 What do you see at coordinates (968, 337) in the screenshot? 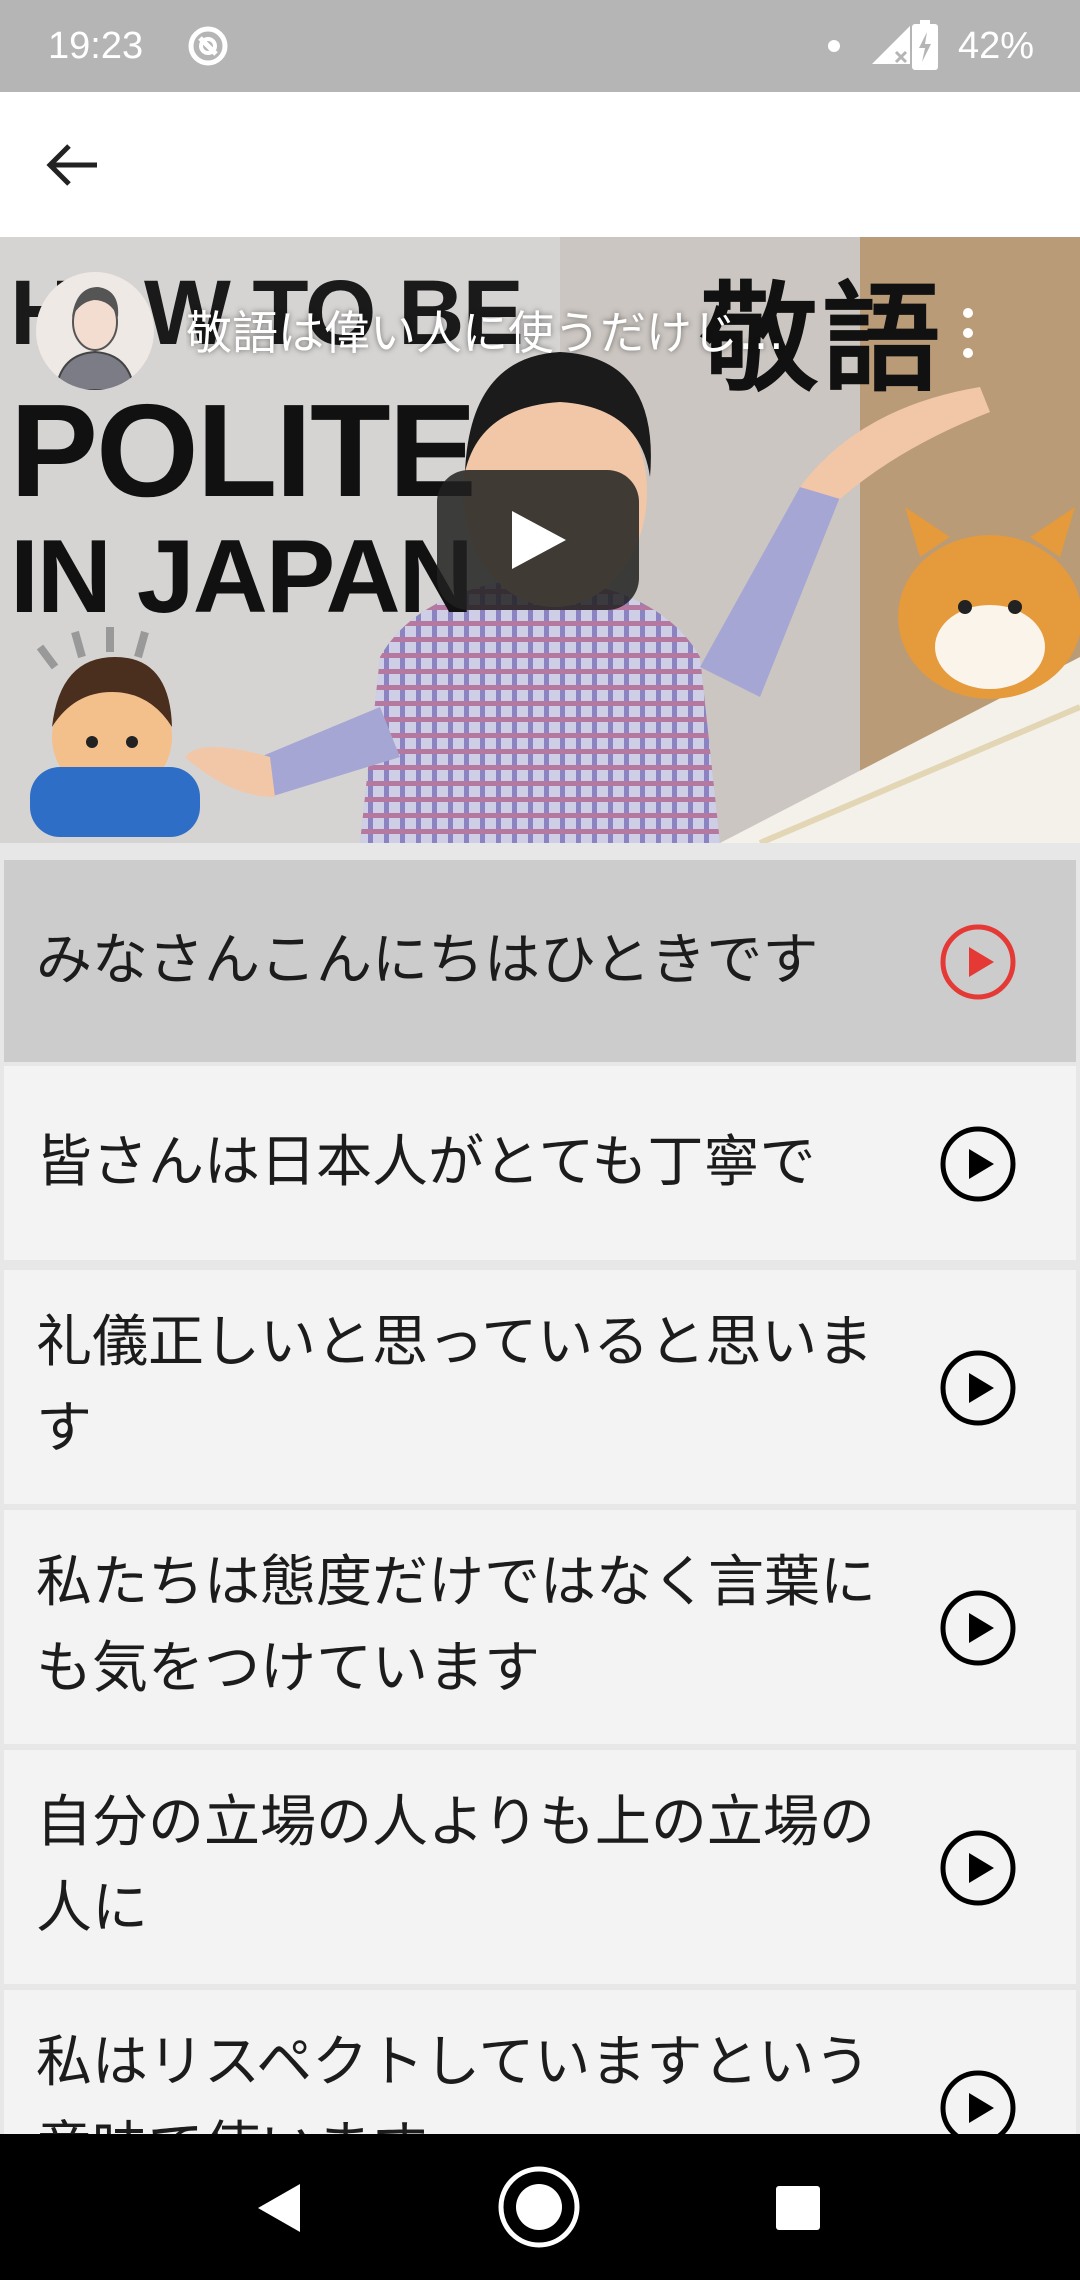
I see `more-vert-icon` at bounding box center [968, 337].